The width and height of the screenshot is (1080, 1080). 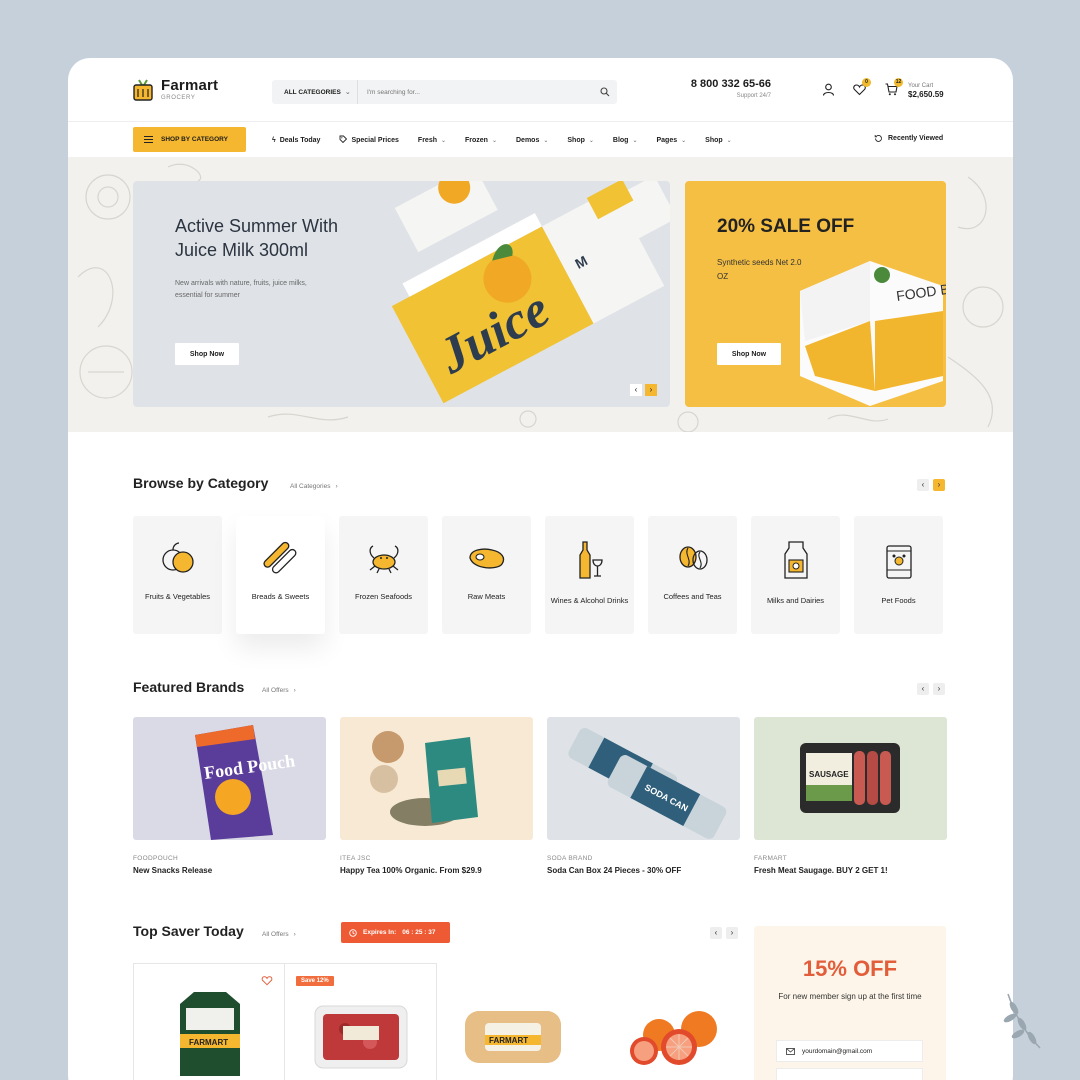 What do you see at coordinates (589, 600) in the screenshot?
I see `category-label: Wines & Alcohol Drinks` at bounding box center [589, 600].